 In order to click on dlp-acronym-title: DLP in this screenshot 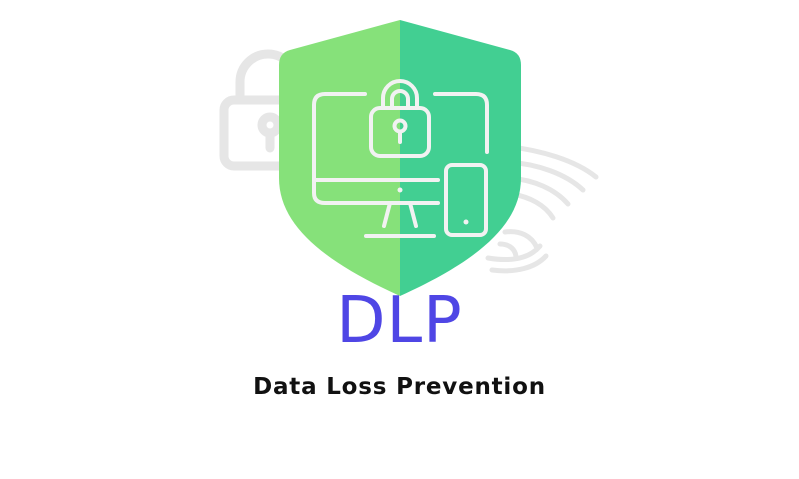, I will do `click(399, 321)`.